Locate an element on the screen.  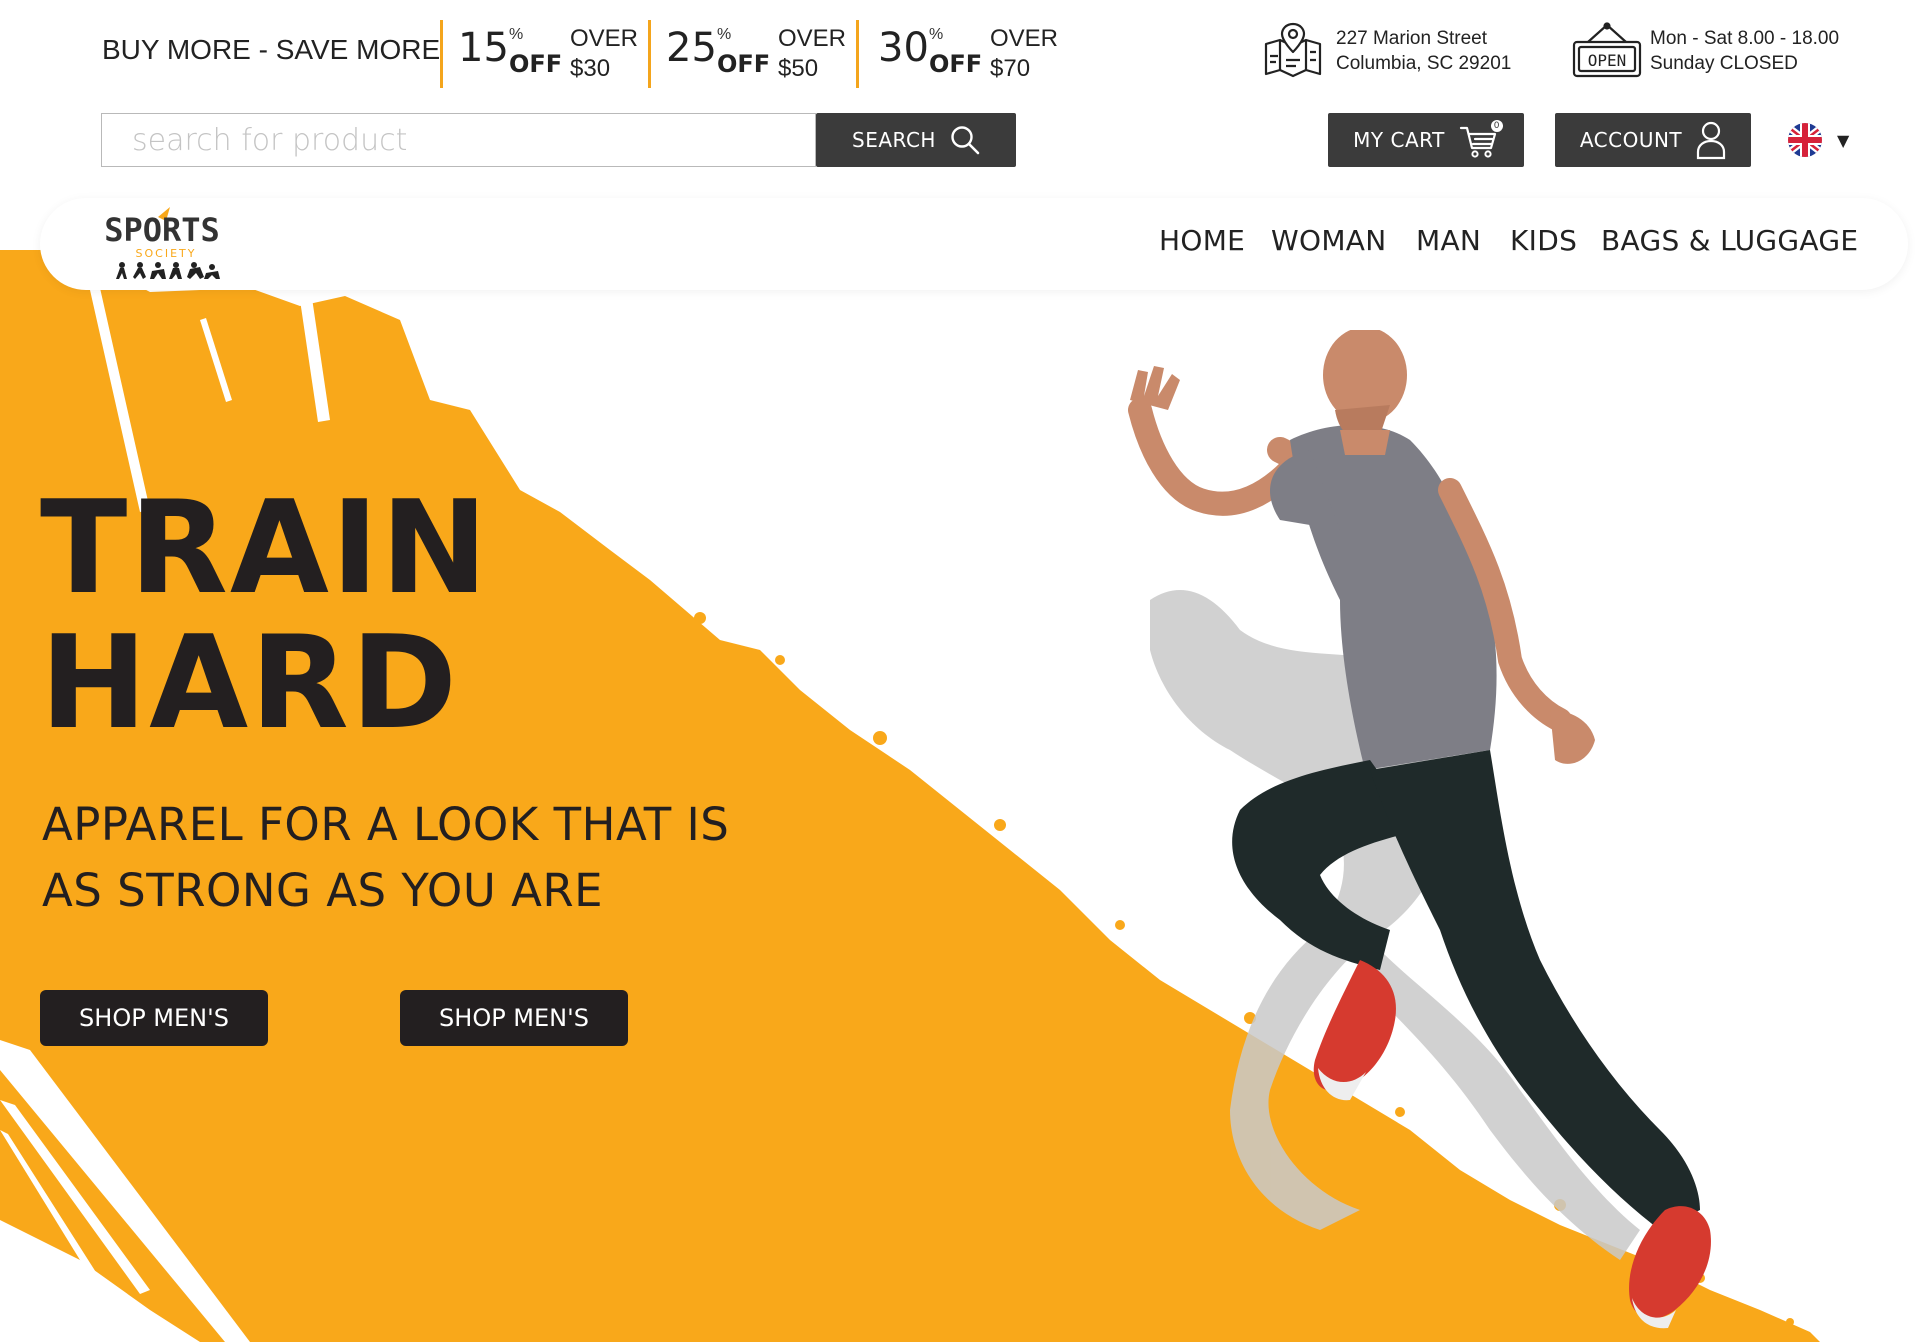
nav-kids: KIDS is located at coordinates (1543, 240).